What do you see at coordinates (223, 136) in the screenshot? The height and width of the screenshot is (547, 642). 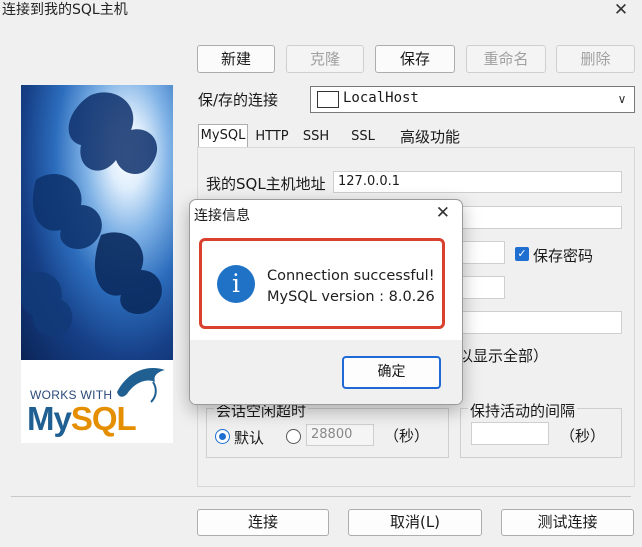 I see `tab-mysql: MySQL` at bounding box center [223, 136].